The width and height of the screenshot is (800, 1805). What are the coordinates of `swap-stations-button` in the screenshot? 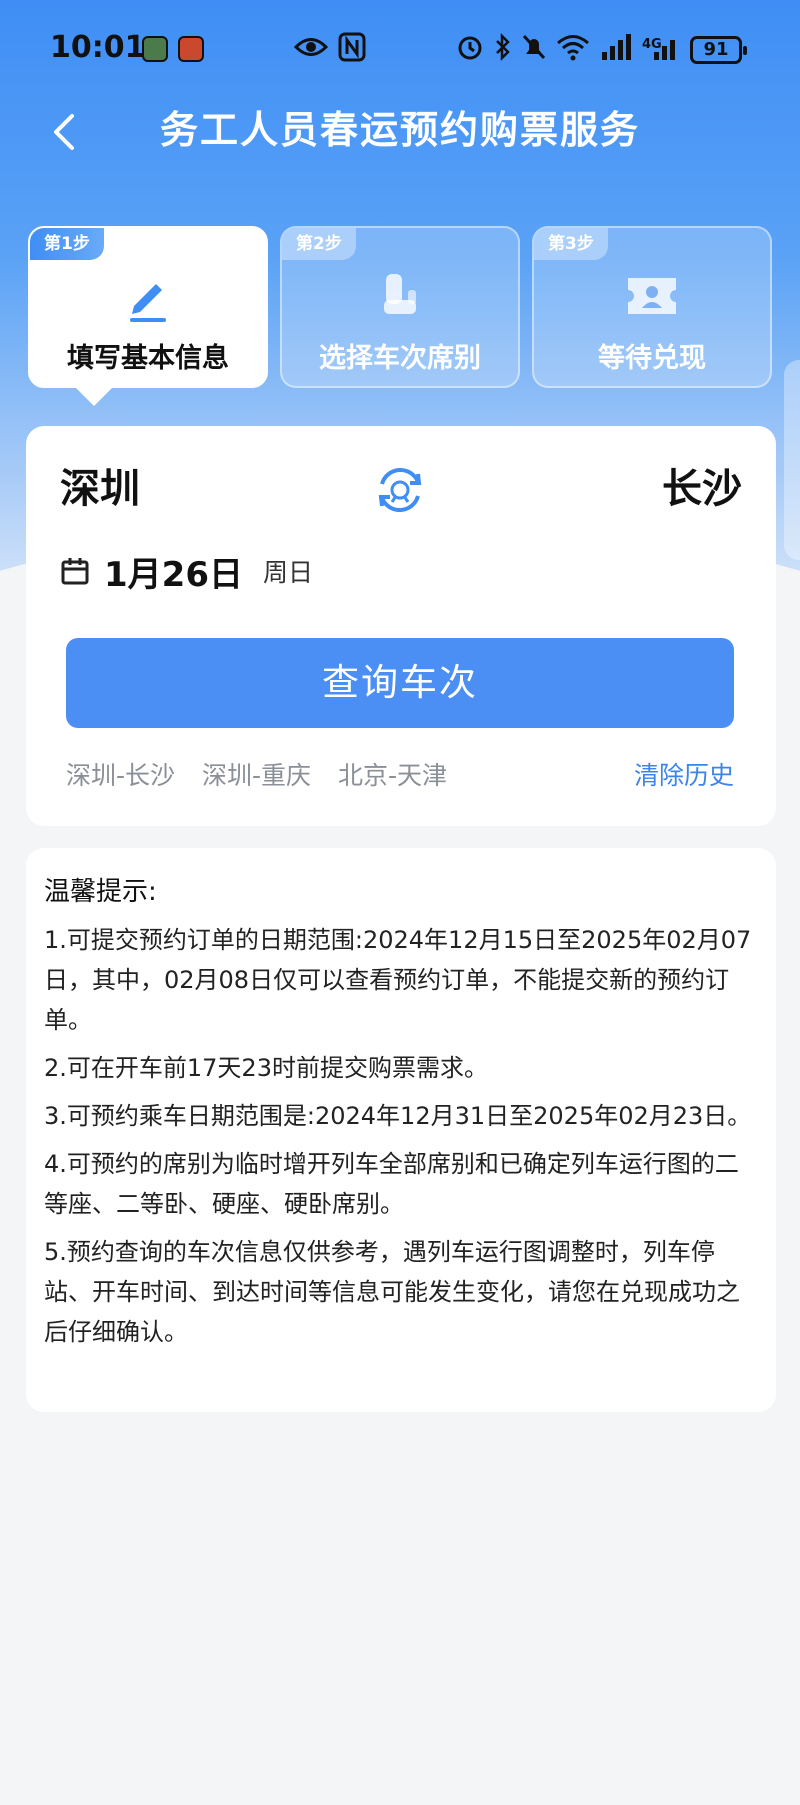 It's located at (400, 490).